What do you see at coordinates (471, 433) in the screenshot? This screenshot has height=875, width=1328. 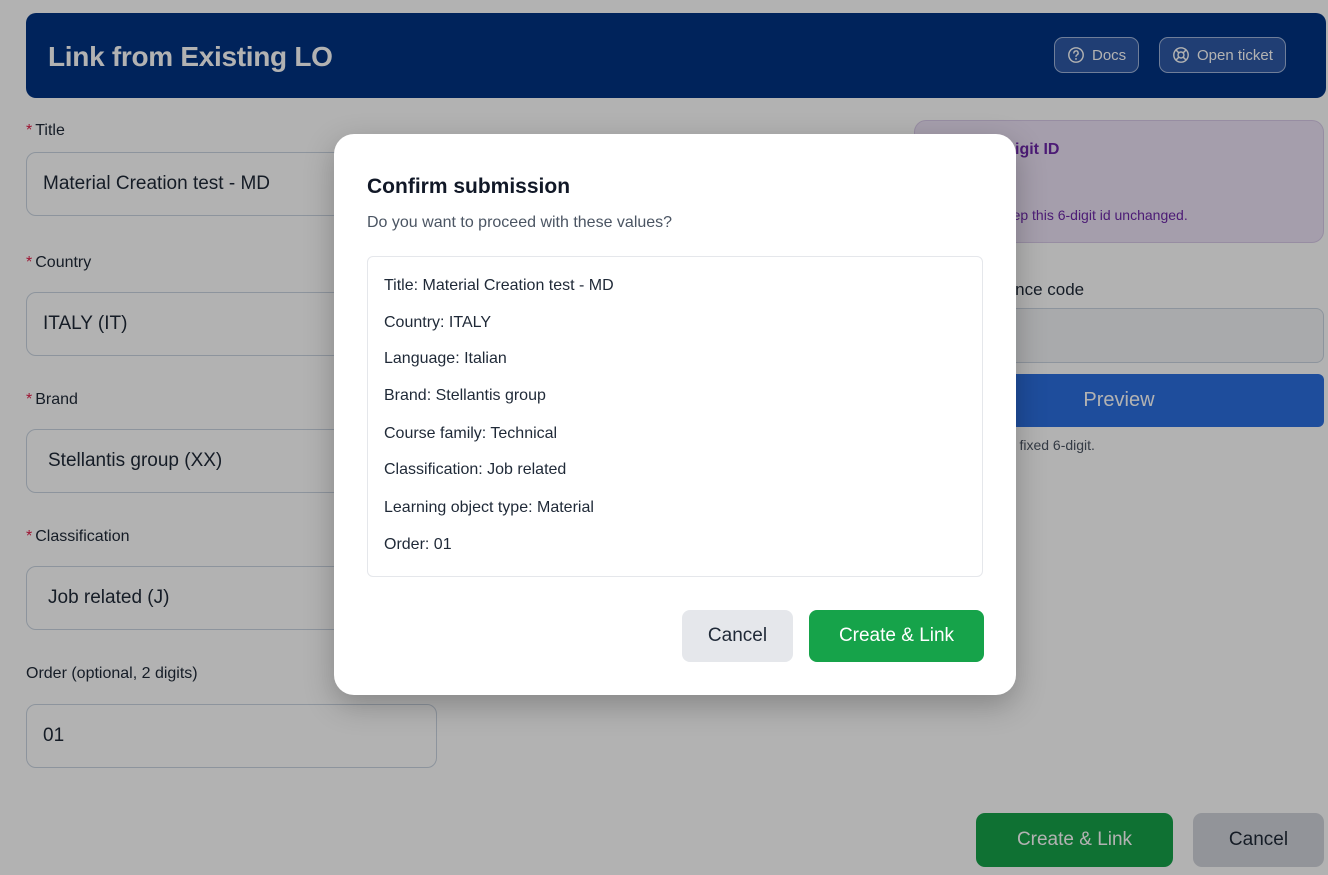 I see `summary-course-family: Course family: Technical` at bounding box center [471, 433].